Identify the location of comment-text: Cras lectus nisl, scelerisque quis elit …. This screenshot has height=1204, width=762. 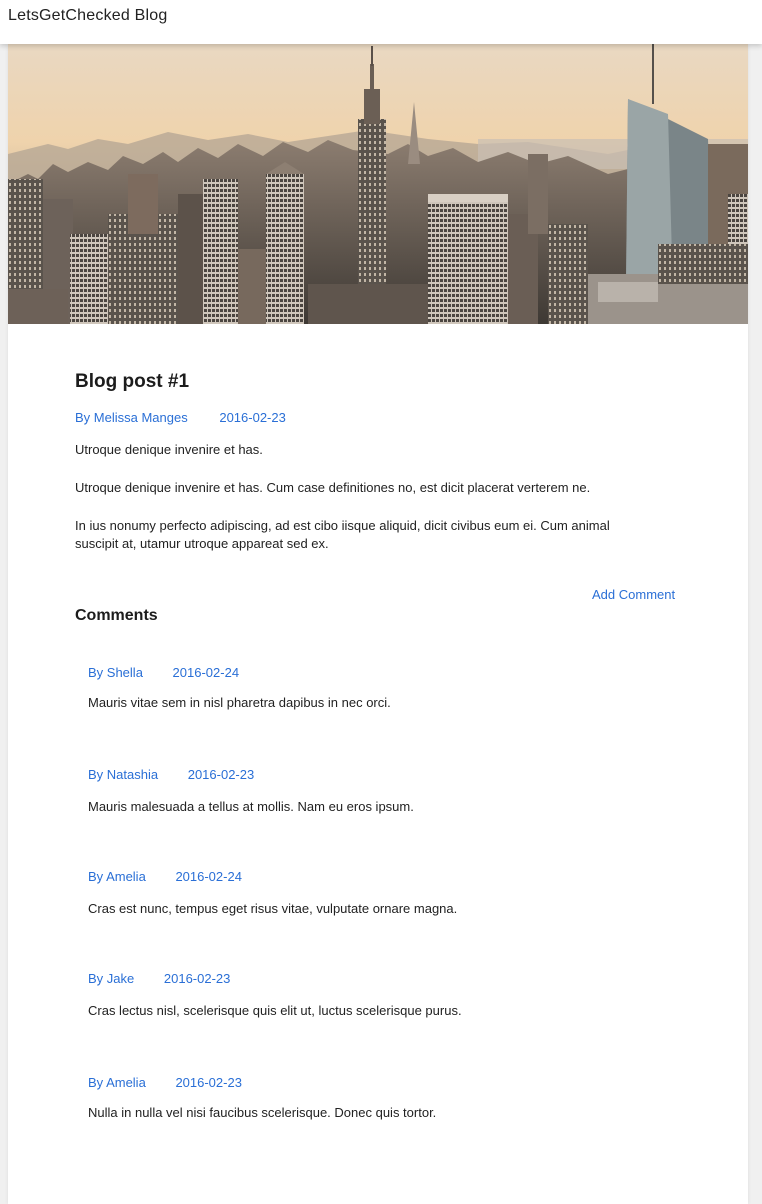
(275, 1010).